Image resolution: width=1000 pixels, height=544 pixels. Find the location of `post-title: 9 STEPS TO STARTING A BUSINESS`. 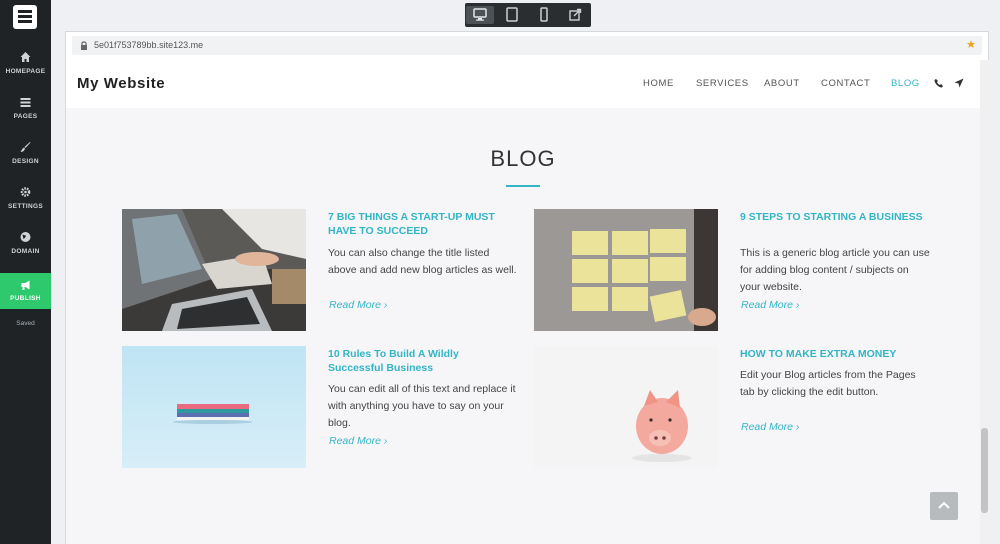

post-title: 9 STEPS TO STARTING A BUSINESS is located at coordinates (832, 217).